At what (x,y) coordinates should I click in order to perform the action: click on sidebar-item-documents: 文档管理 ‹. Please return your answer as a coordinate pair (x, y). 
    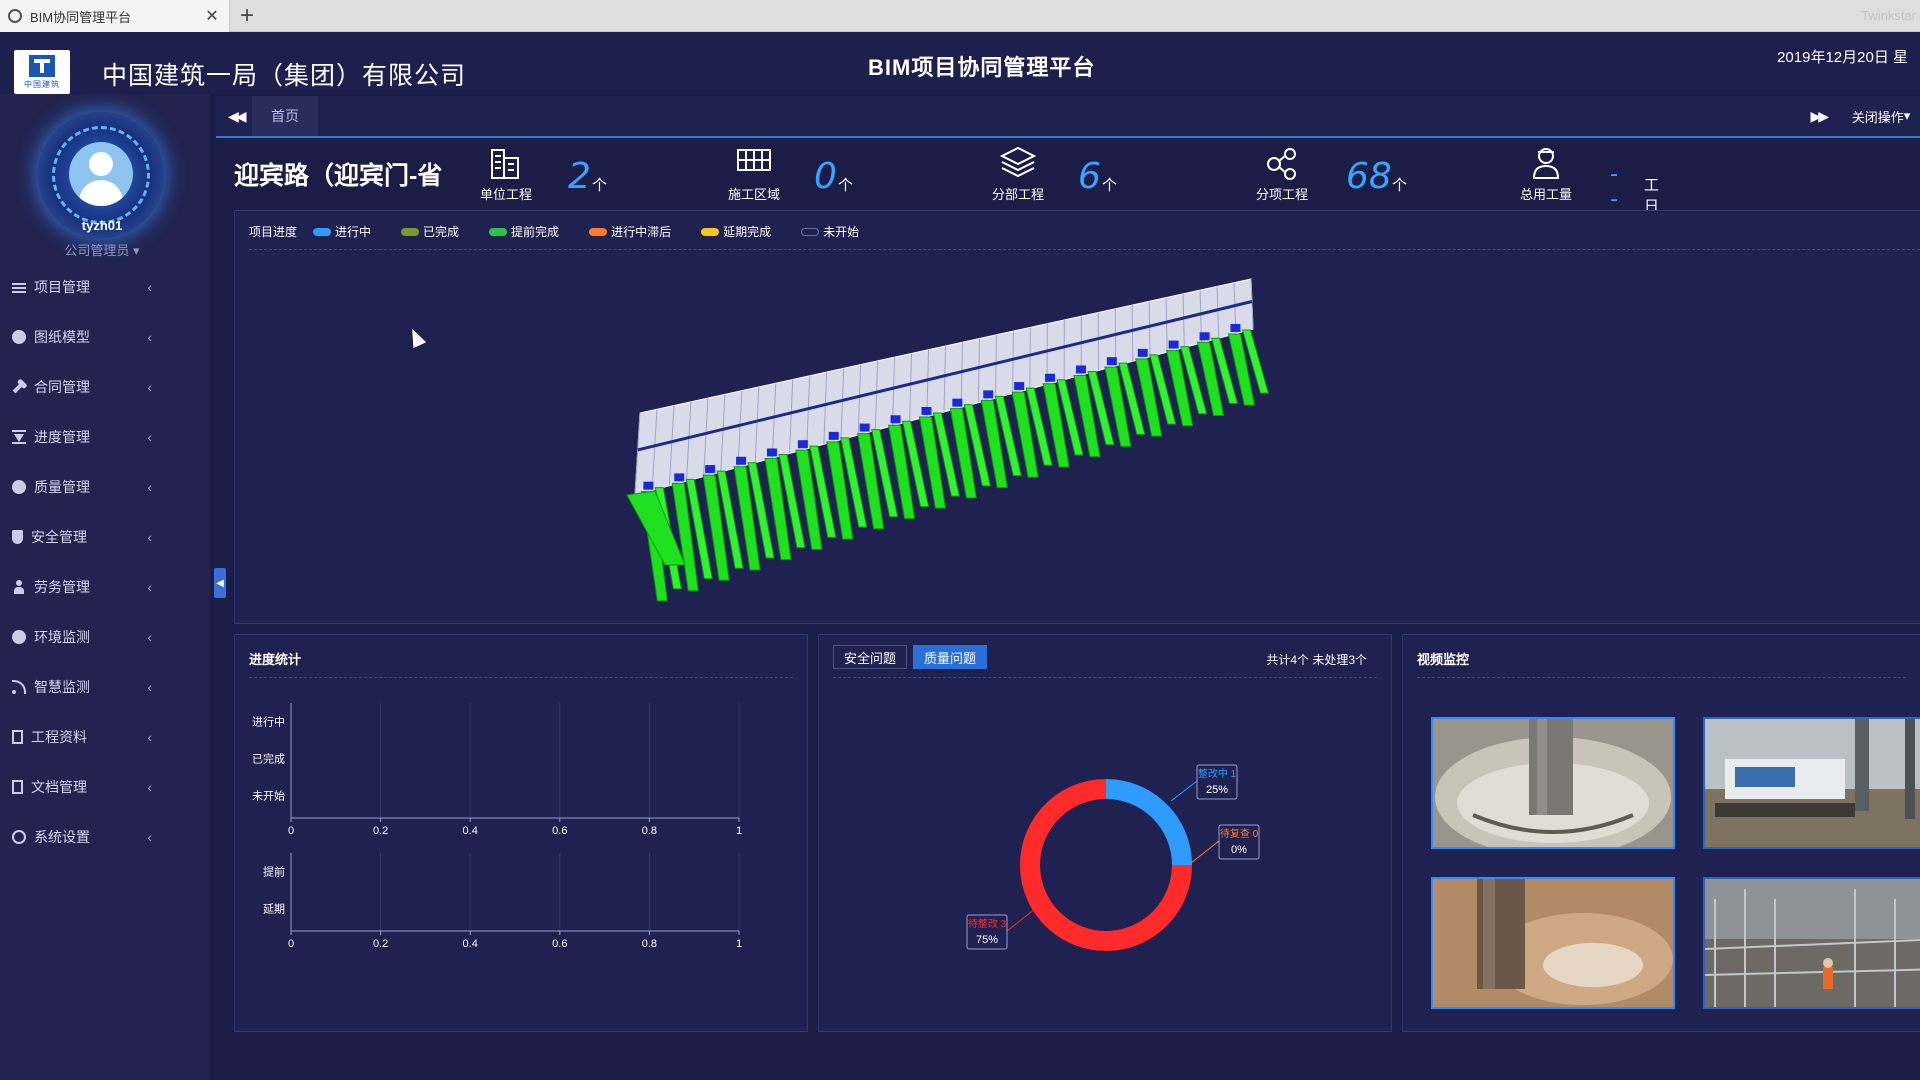
    Looking at the image, I should click on (105, 787).